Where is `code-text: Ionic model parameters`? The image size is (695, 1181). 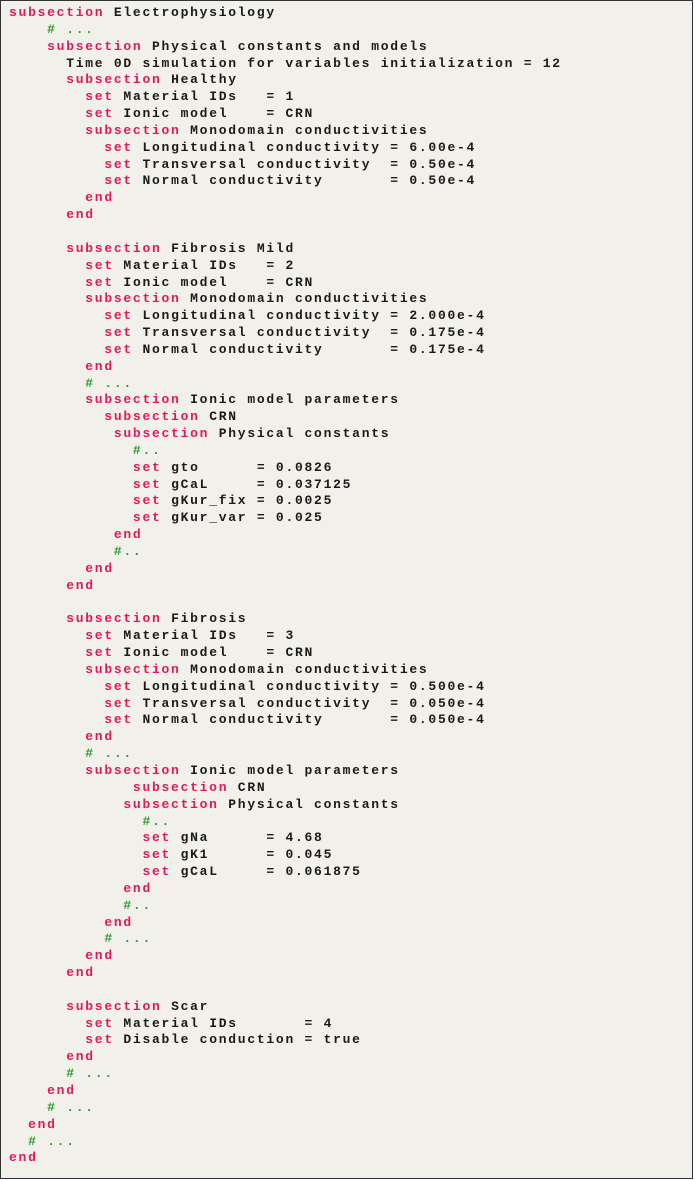 code-text: Ionic model parameters is located at coordinates (290, 400).